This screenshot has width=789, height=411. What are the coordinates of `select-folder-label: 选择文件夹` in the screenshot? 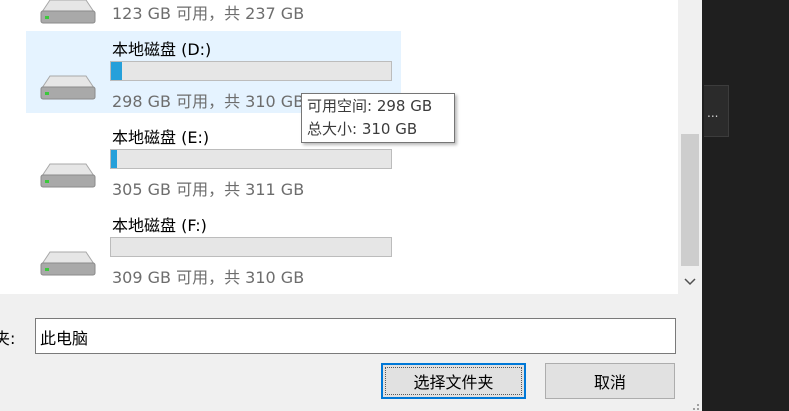 It's located at (453, 382).